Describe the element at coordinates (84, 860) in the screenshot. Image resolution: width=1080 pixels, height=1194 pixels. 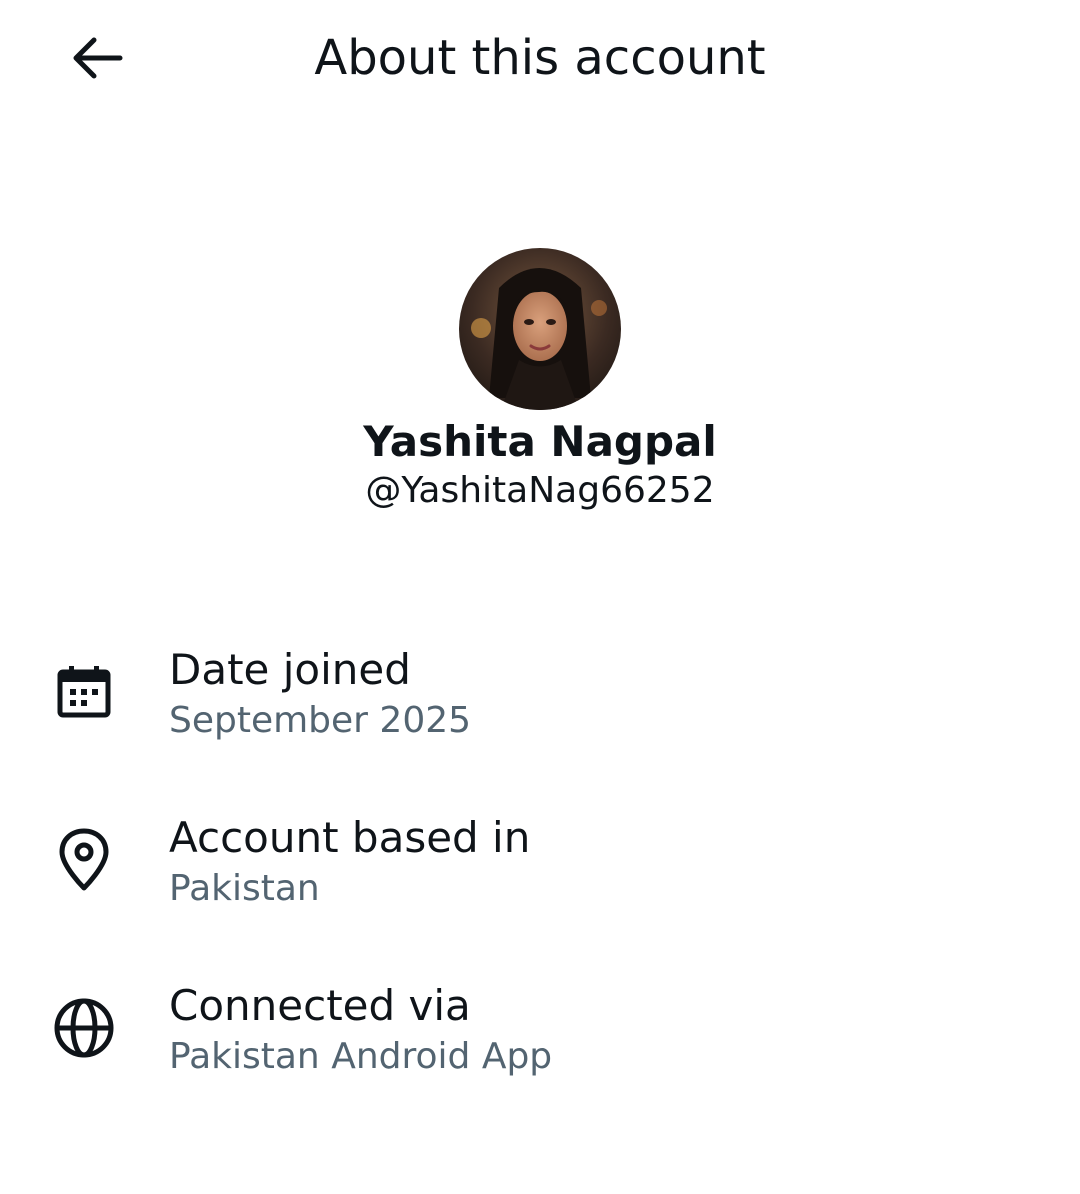
I see `location-pin-icon` at that location.